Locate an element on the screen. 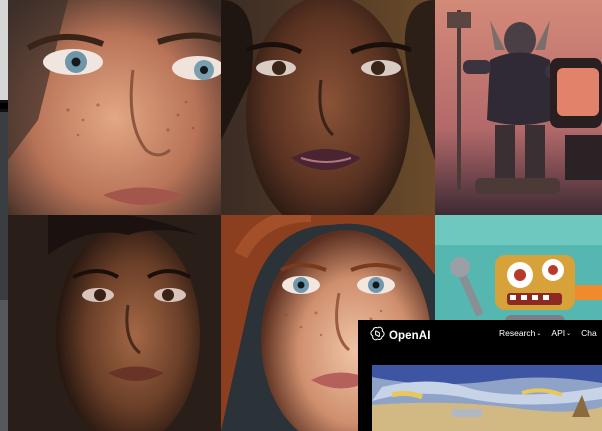 The height and width of the screenshot is (431, 602). nav-item-api: API⌄ is located at coordinates (561, 333).